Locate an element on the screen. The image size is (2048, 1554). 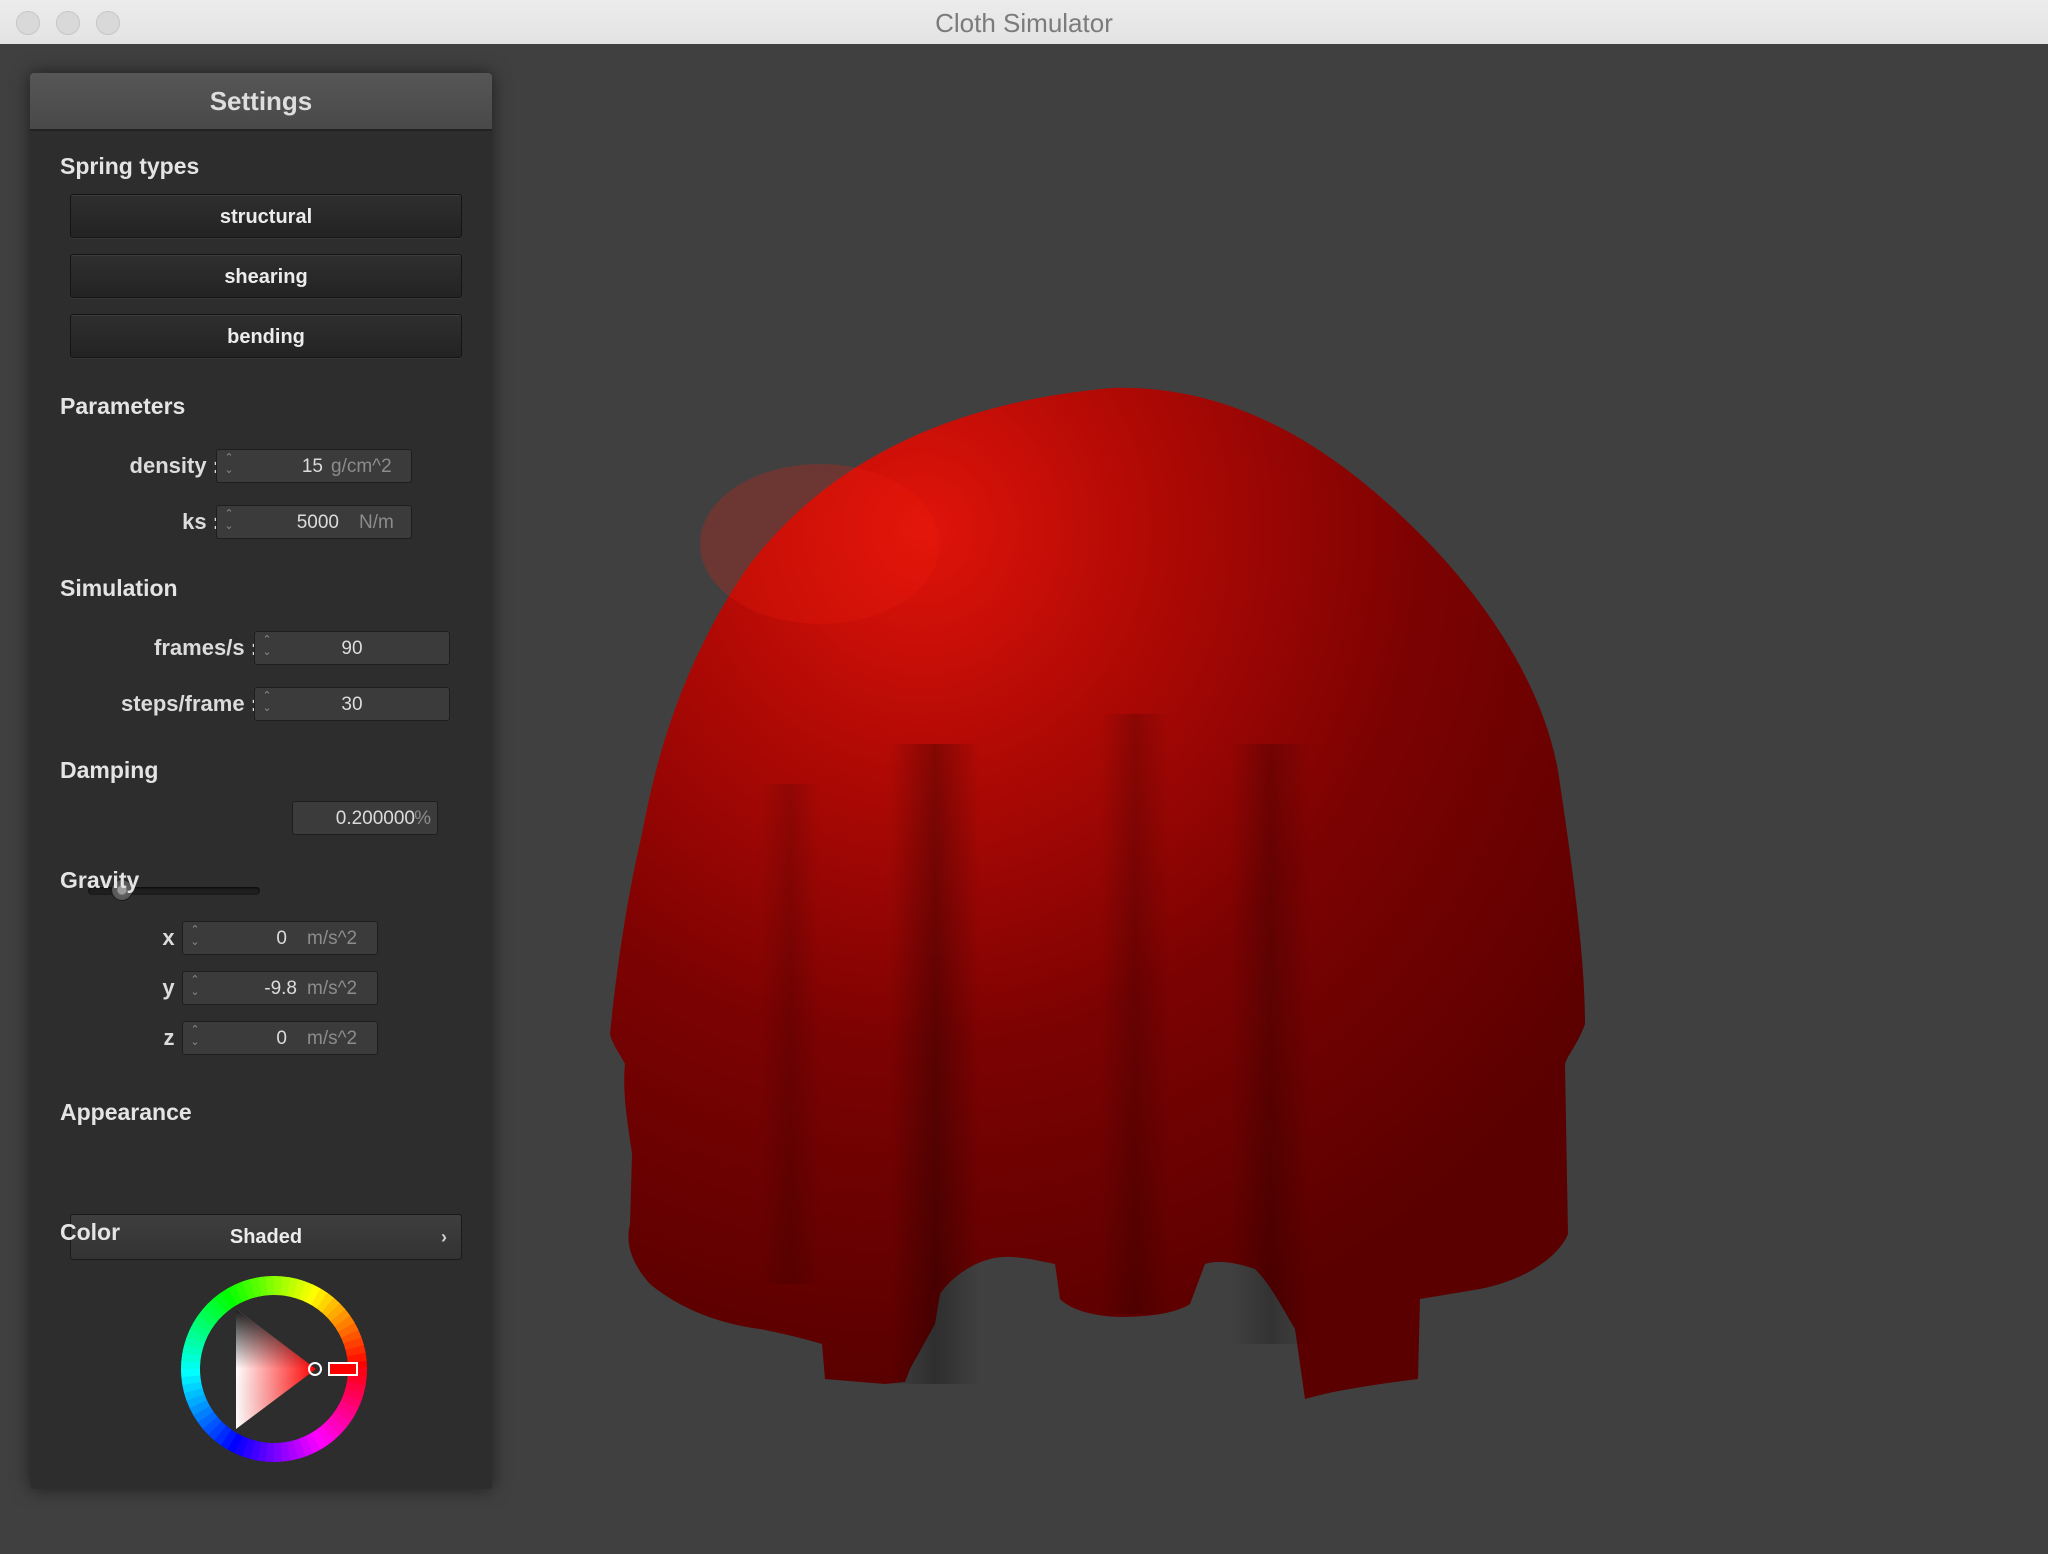
damping-unit: % is located at coordinates (422, 818).